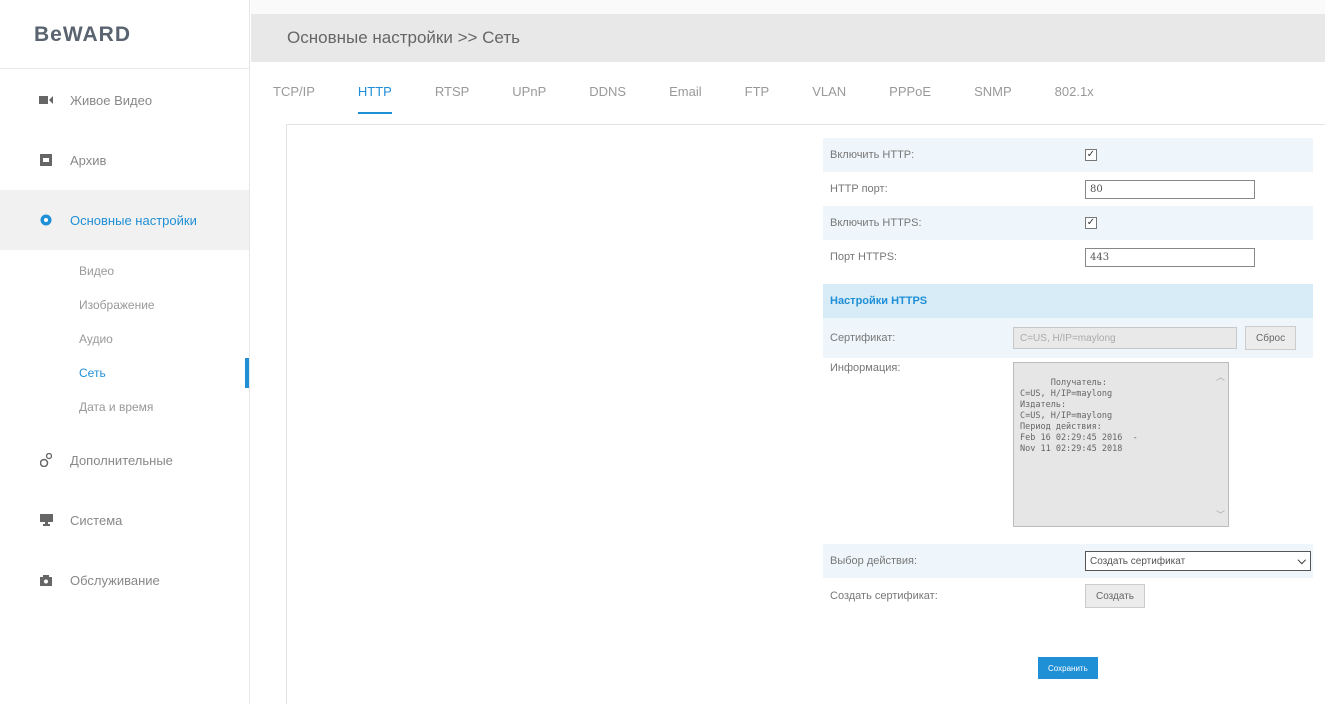 The width and height of the screenshot is (1325, 704). I want to click on create-cert-label: Создать сертификат:, so click(884, 596).